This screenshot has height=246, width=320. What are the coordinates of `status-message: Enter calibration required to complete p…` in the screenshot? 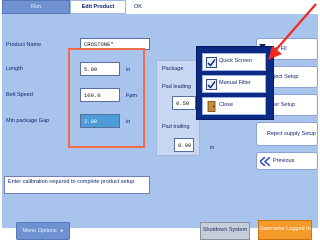 It's located at (77, 185).